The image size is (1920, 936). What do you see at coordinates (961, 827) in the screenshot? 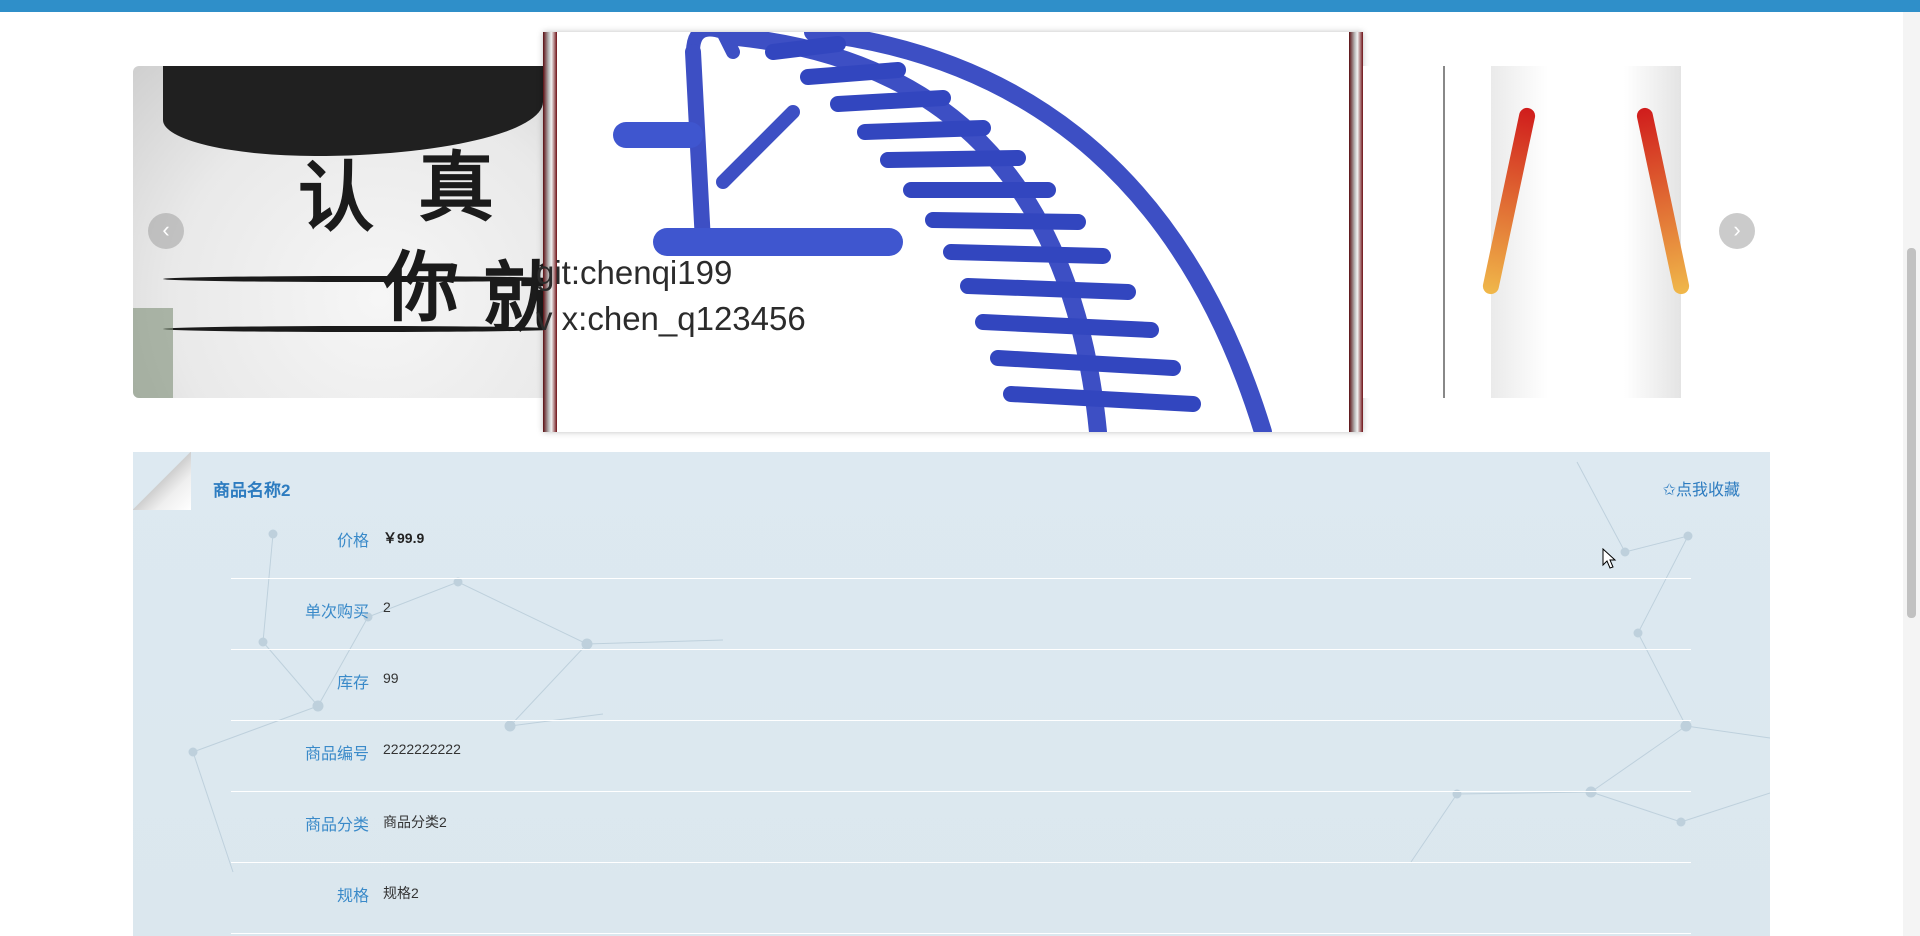
I see `detail-row-category: 商品分类 商品分类2` at bounding box center [961, 827].